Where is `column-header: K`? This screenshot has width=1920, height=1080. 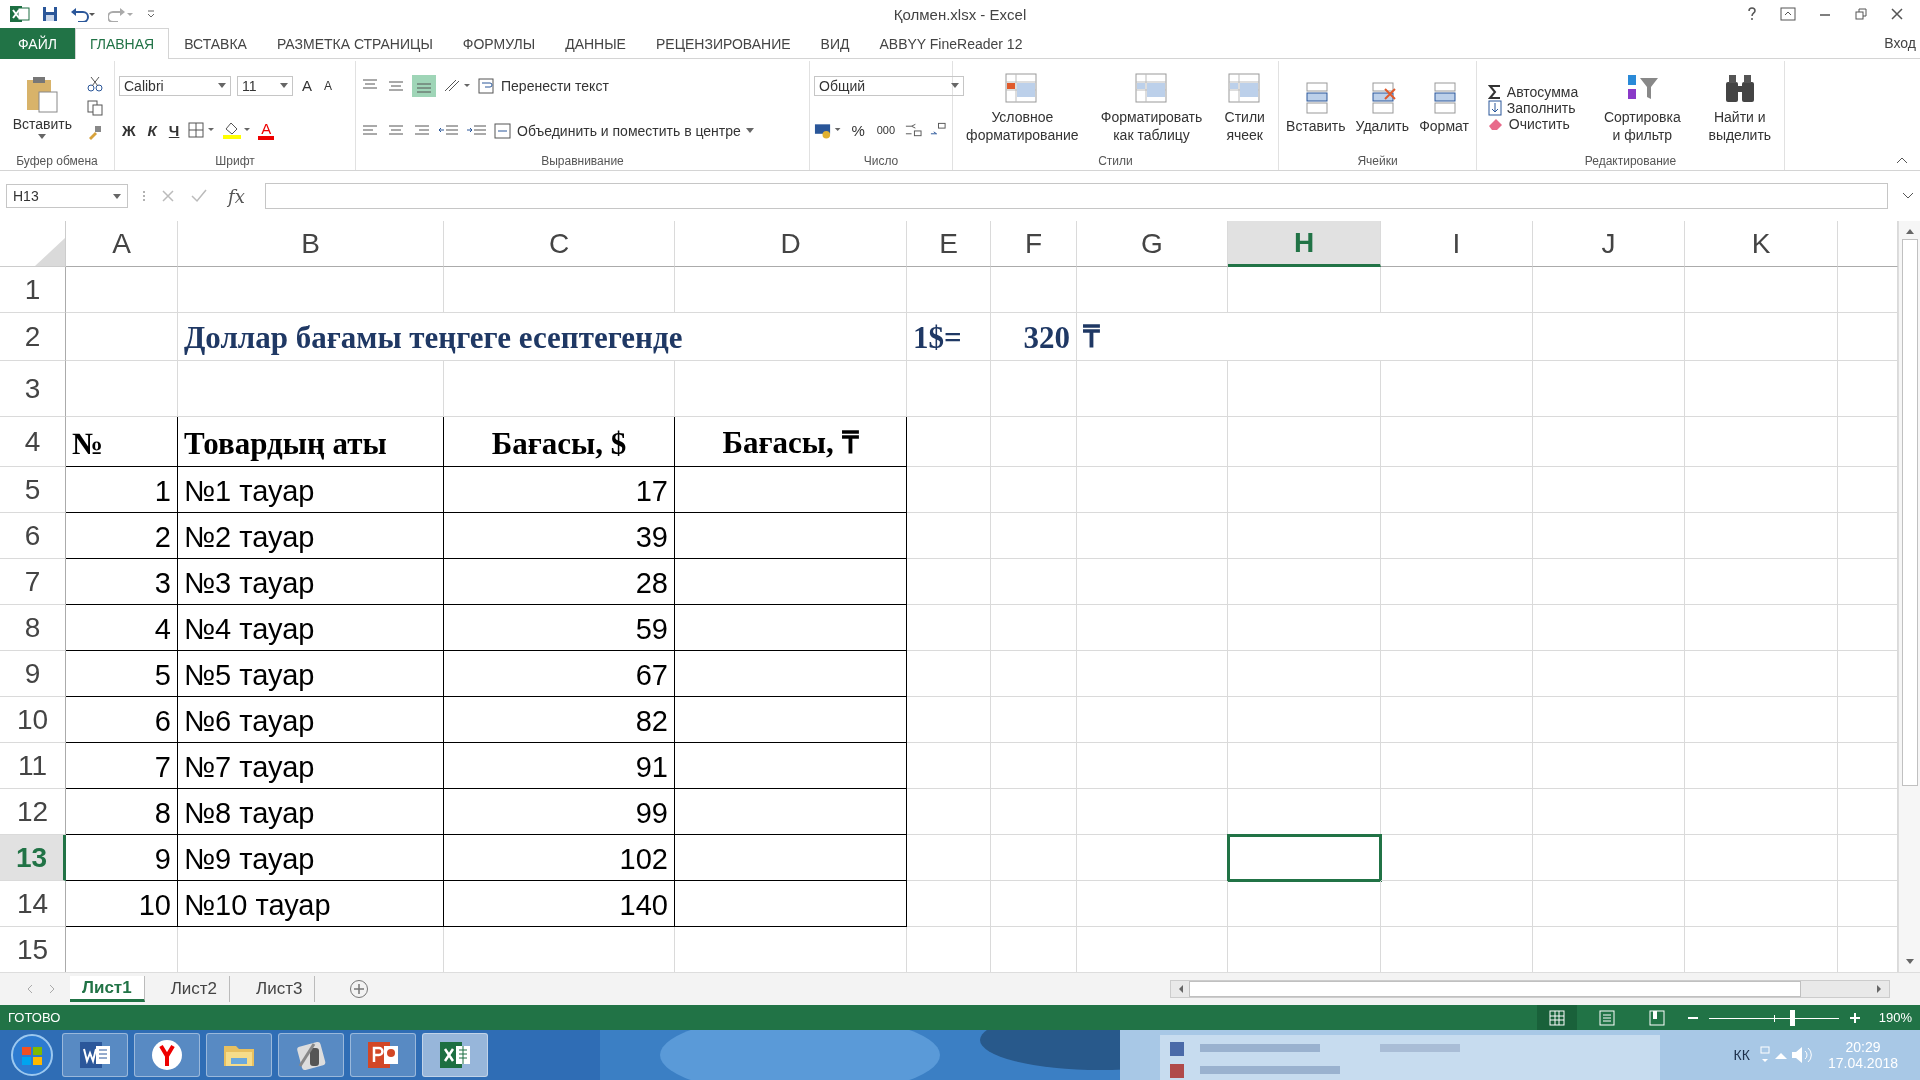 column-header: K is located at coordinates (1761, 244).